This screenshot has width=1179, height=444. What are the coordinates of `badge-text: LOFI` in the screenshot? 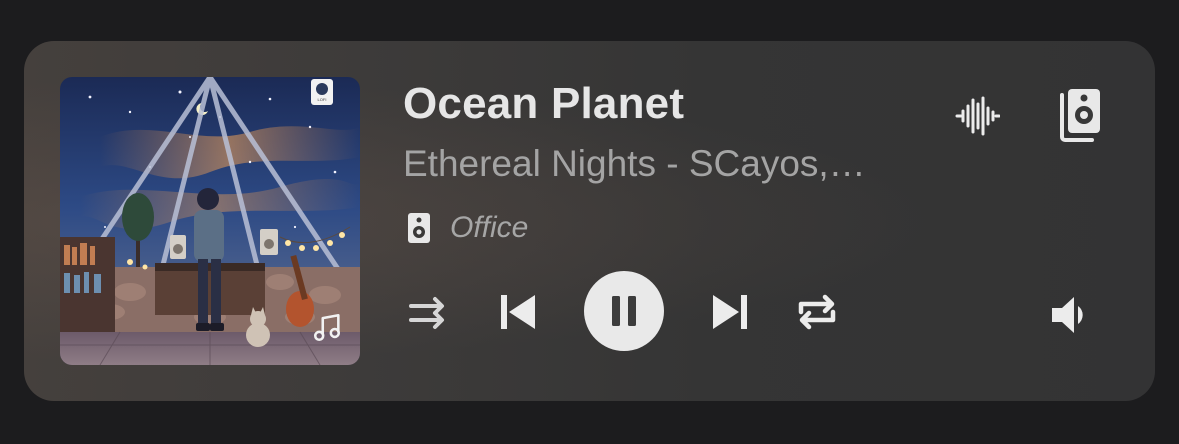 It's located at (322, 99).